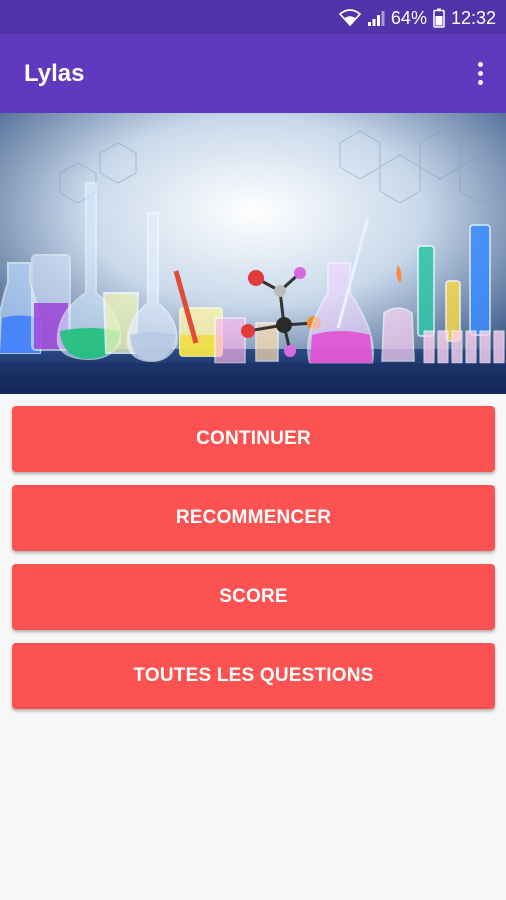  What do you see at coordinates (376, 18) in the screenshot?
I see `signal-icon` at bounding box center [376, 18].